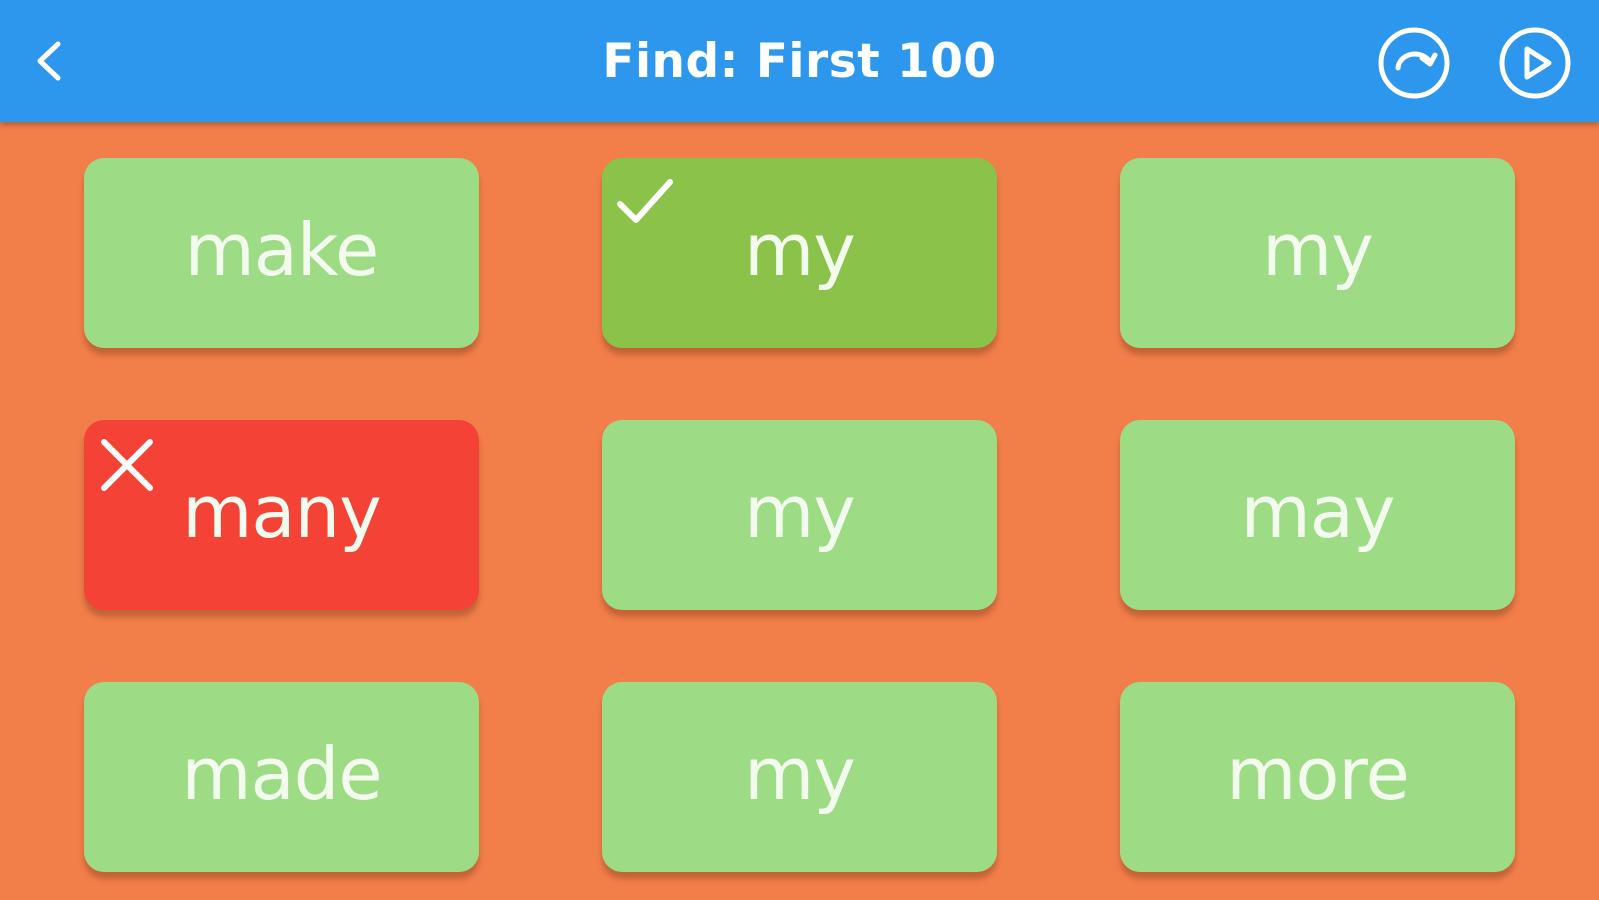 The height and width of the screenshot is (900, 1599). What do you see at coordinates (1318, 512) in the screenshot?
I see `word-tile-label: may` at bounding box center [1318, 512].